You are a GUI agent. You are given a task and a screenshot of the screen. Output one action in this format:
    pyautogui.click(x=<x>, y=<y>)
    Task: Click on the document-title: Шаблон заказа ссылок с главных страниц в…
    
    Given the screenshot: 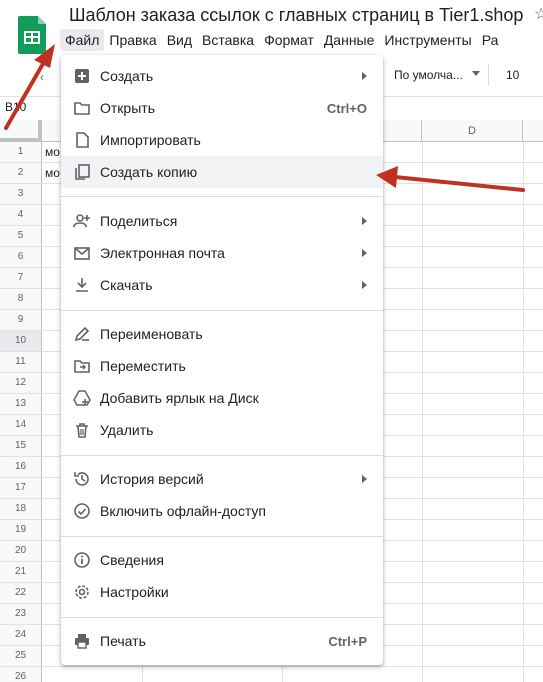 What is the action you would take?
    pyautogui.click(x=296, y=15)
    